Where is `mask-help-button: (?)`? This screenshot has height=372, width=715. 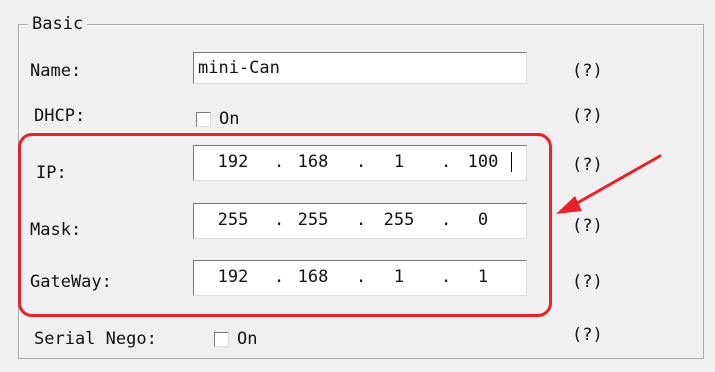 mask-help-button: (?) is located at coordinates (587, 226).